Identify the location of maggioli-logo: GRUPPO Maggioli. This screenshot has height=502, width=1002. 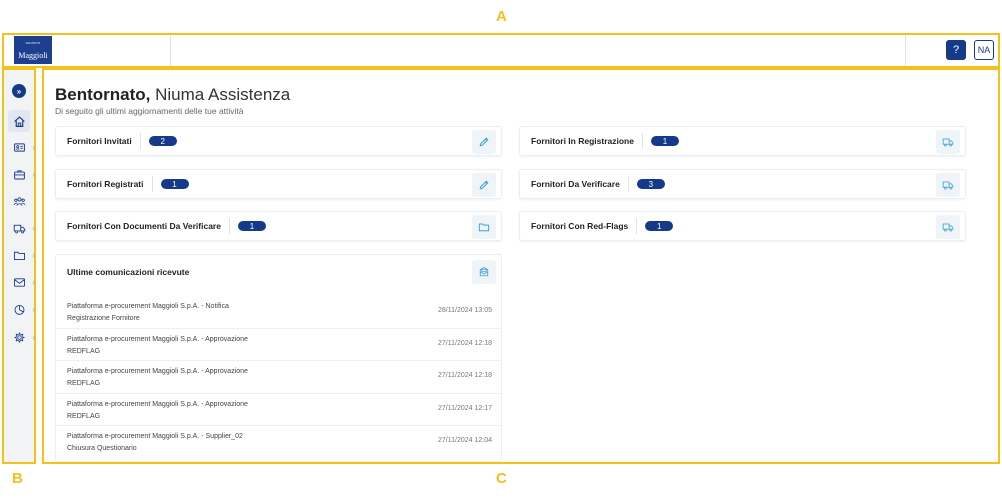
(33, 50).